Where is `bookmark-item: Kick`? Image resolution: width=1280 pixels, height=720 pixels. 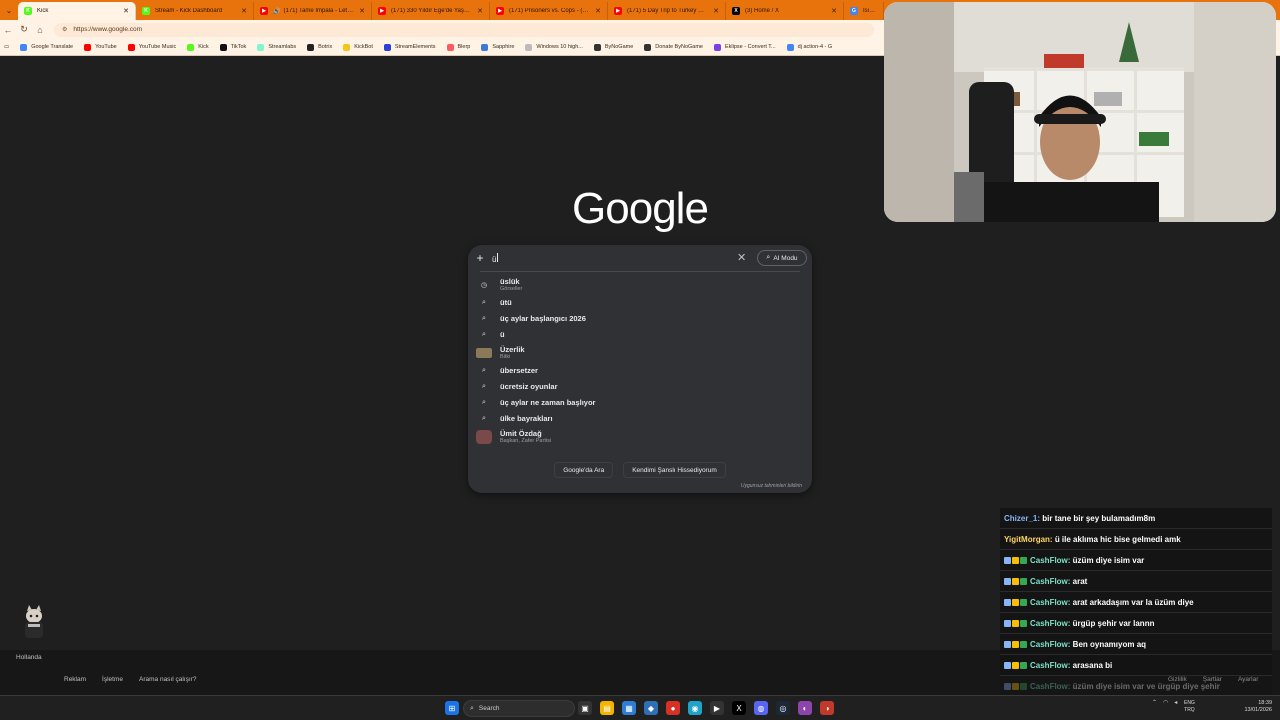
bookmark-item: Kick is located at coordinates (198, 47).